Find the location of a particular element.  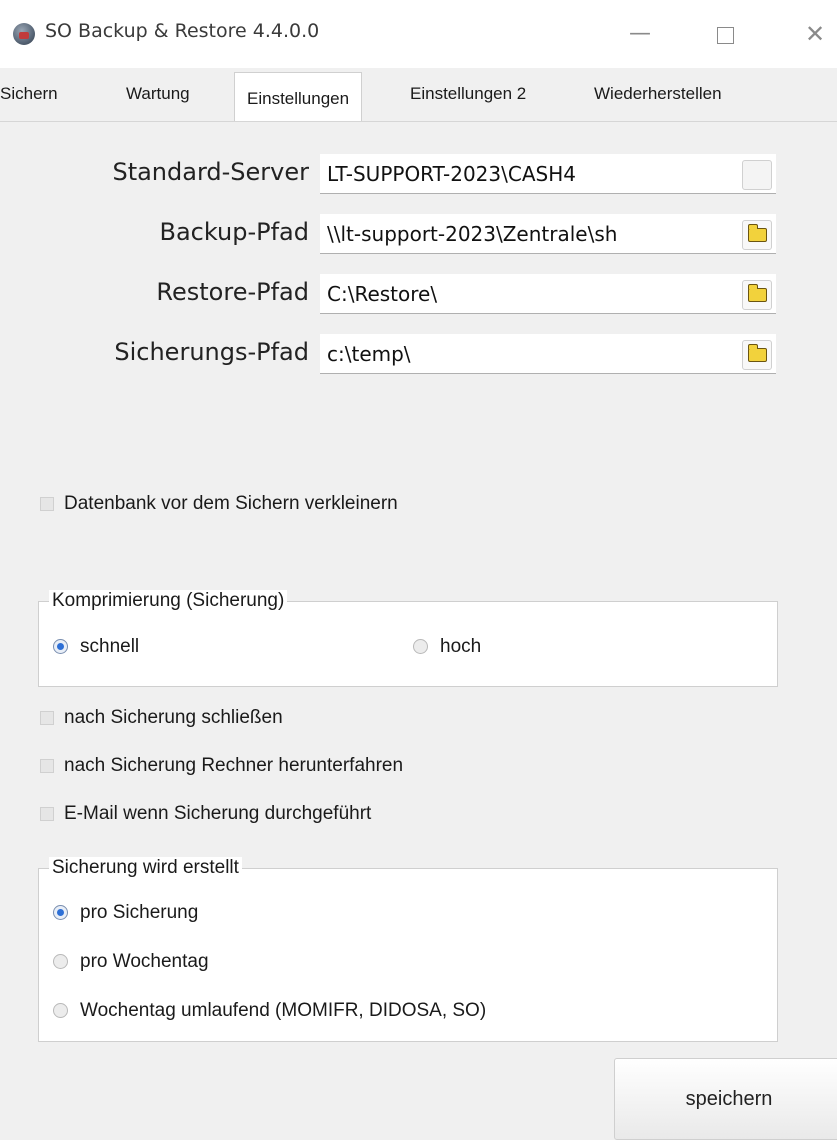

sicherung-browse-button is located at coordinates (757, 355).